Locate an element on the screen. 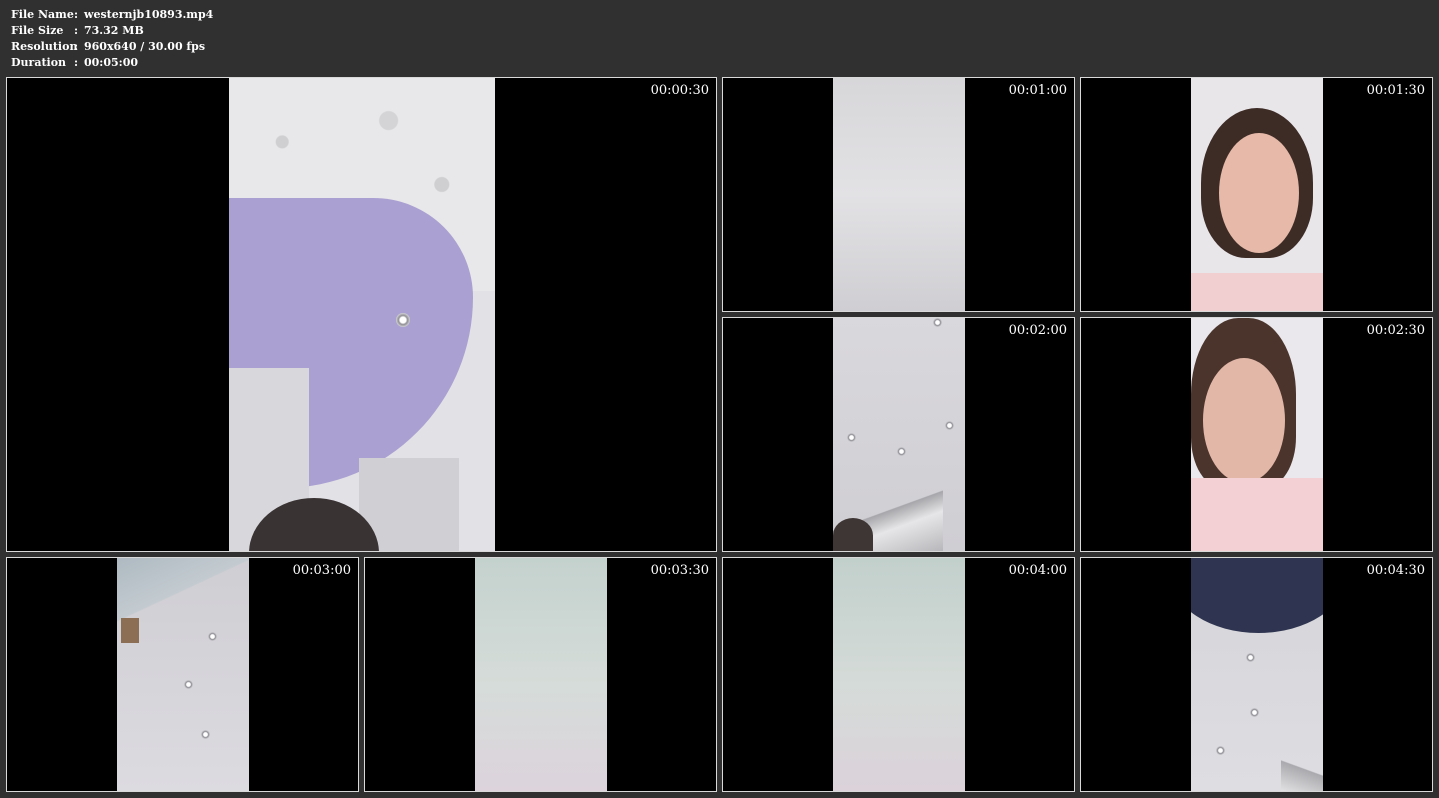 Image resolution: width=1439 pixels, height=798 pixels. thumbnail-frame: 00:03:00 is located at coordinates (182, 674).